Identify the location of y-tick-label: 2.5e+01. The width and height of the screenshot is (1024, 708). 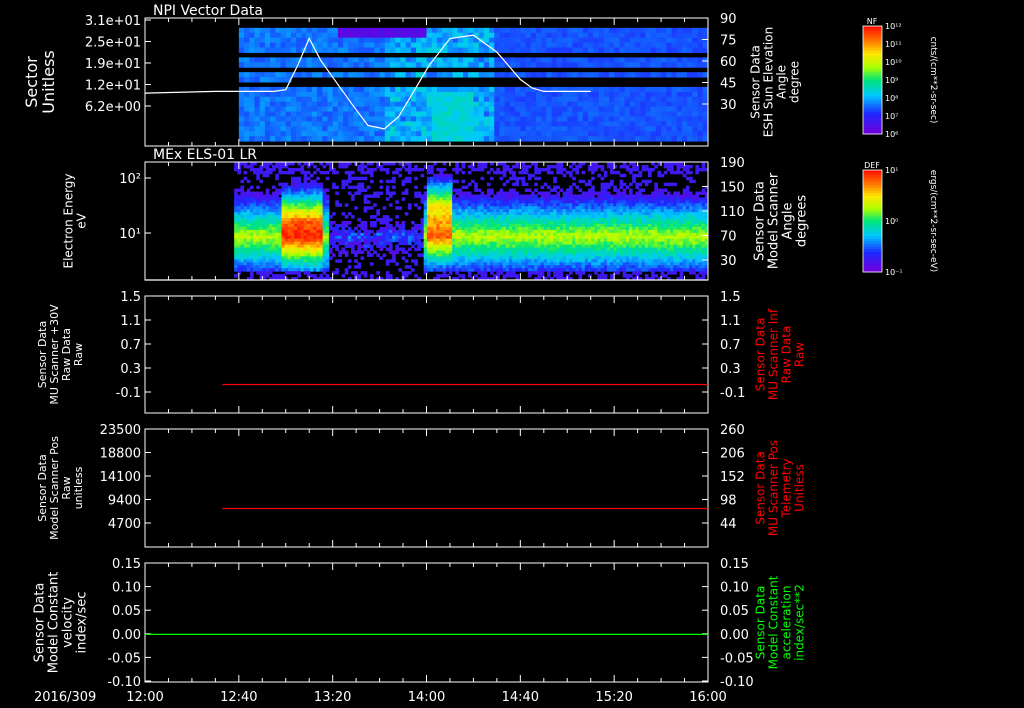
(113, 43).